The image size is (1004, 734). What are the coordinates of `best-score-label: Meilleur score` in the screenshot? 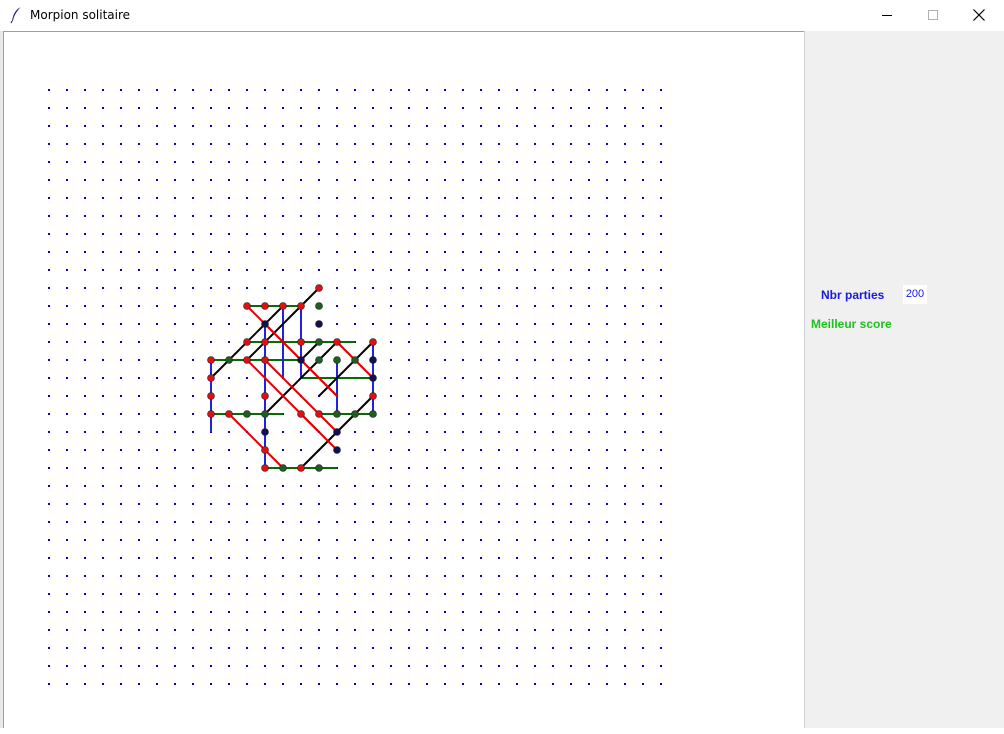 It's located at (851, 324).